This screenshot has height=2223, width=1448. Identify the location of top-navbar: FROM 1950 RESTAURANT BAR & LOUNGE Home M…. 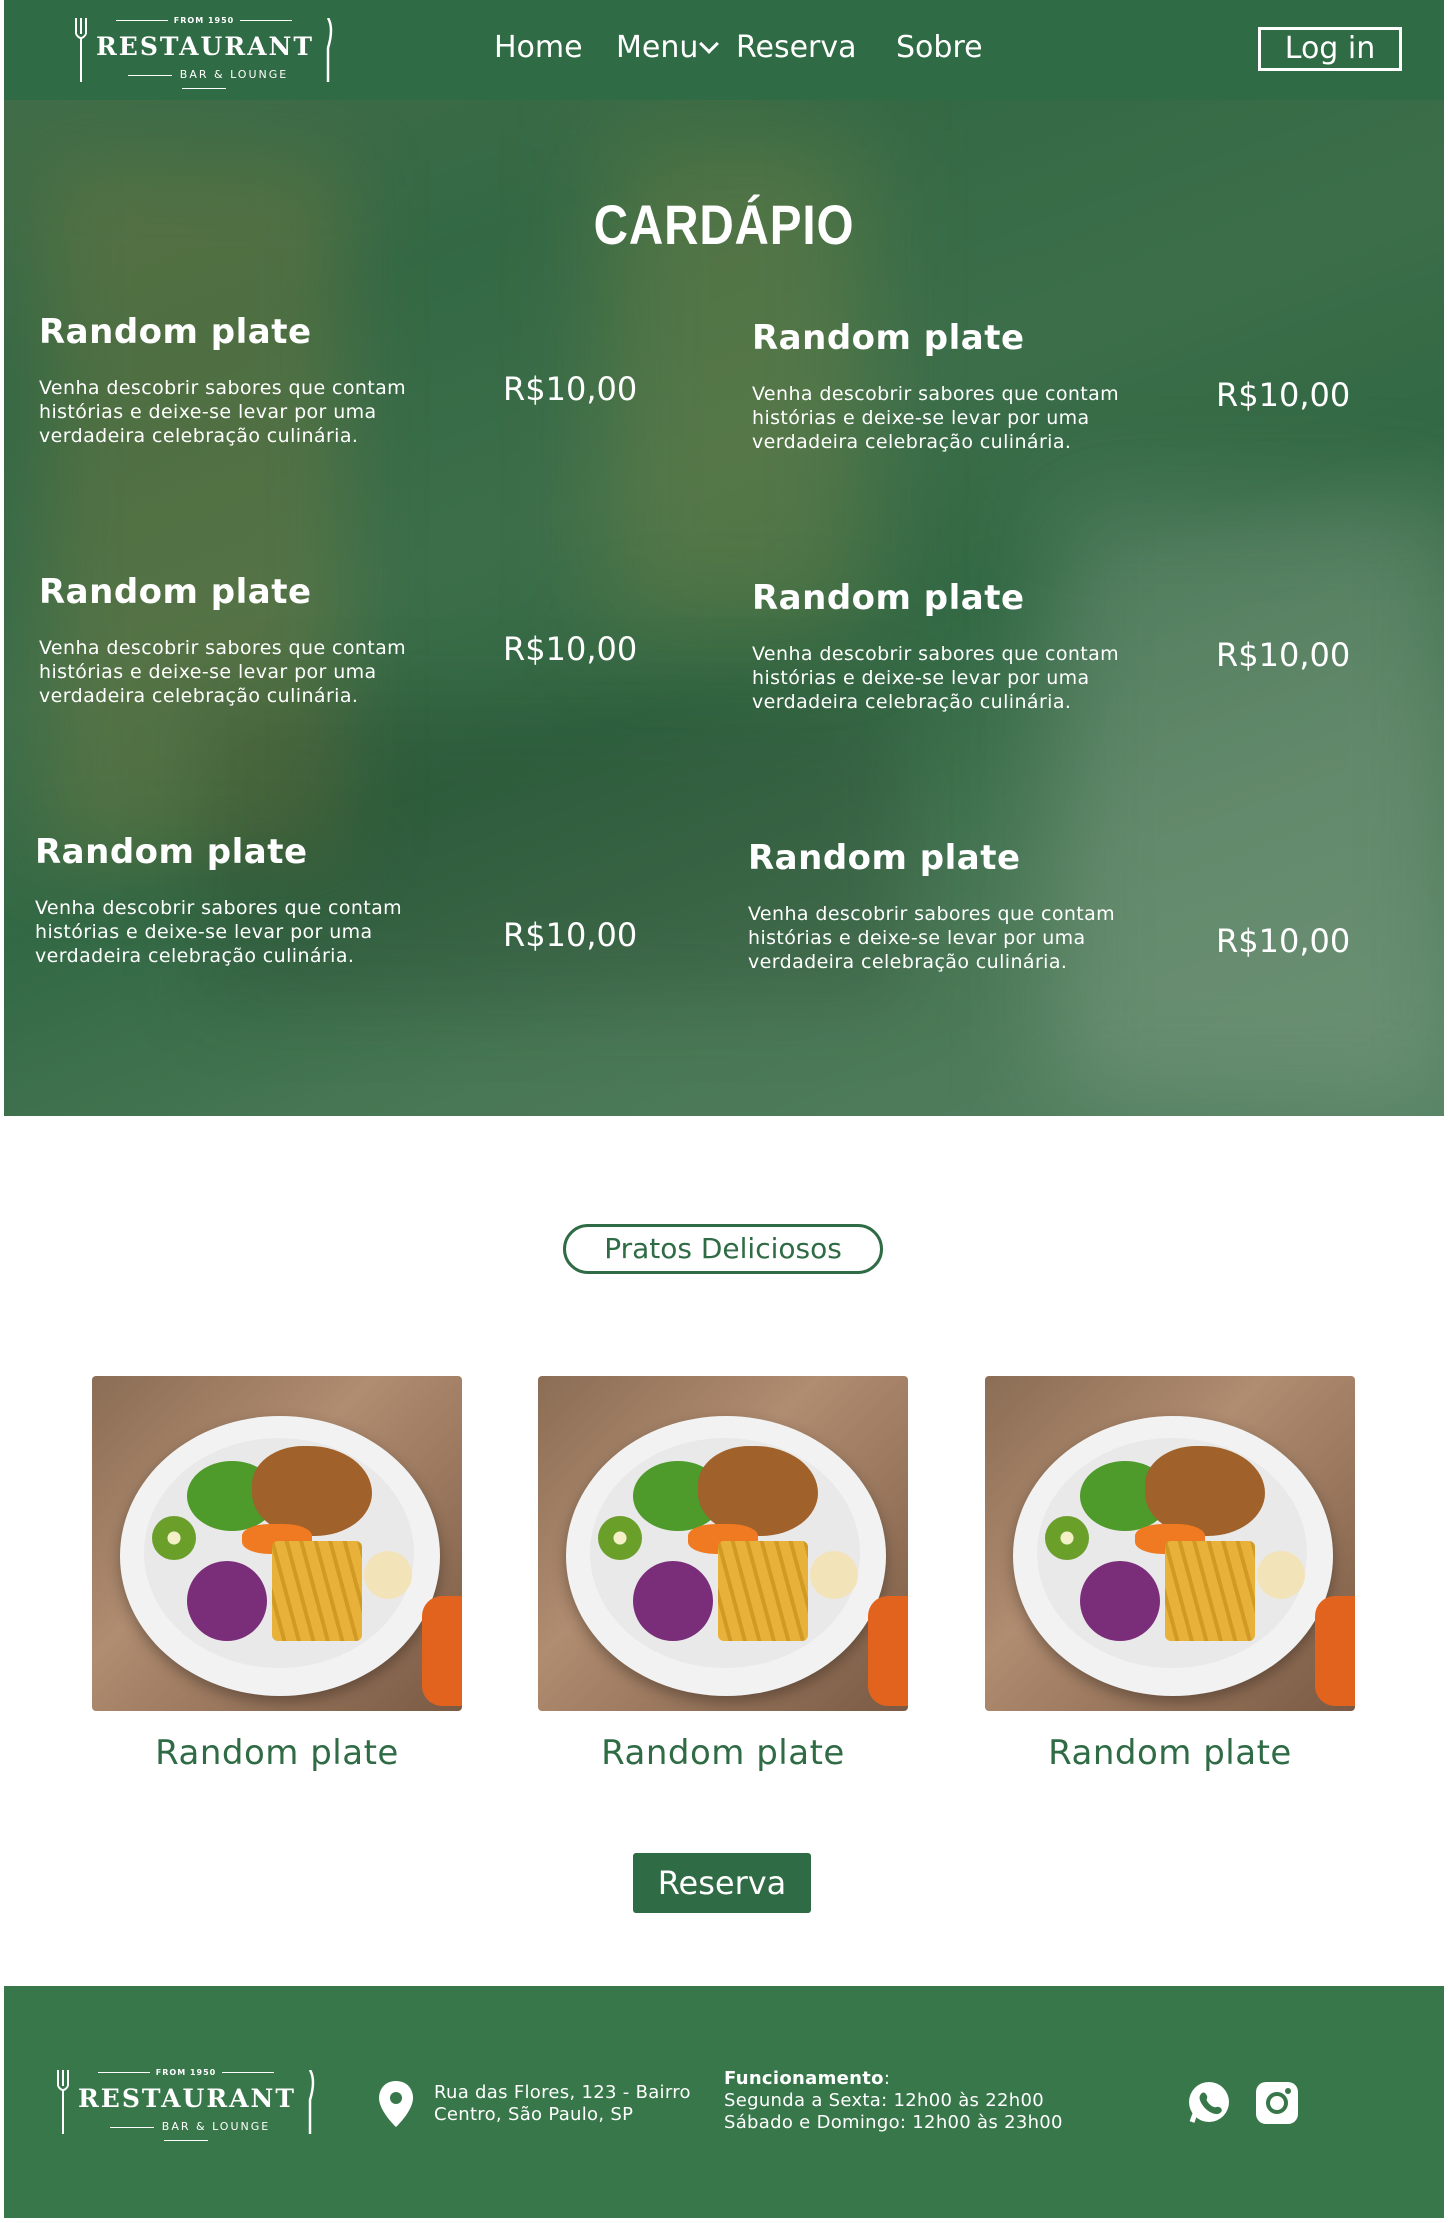
(724, 50).